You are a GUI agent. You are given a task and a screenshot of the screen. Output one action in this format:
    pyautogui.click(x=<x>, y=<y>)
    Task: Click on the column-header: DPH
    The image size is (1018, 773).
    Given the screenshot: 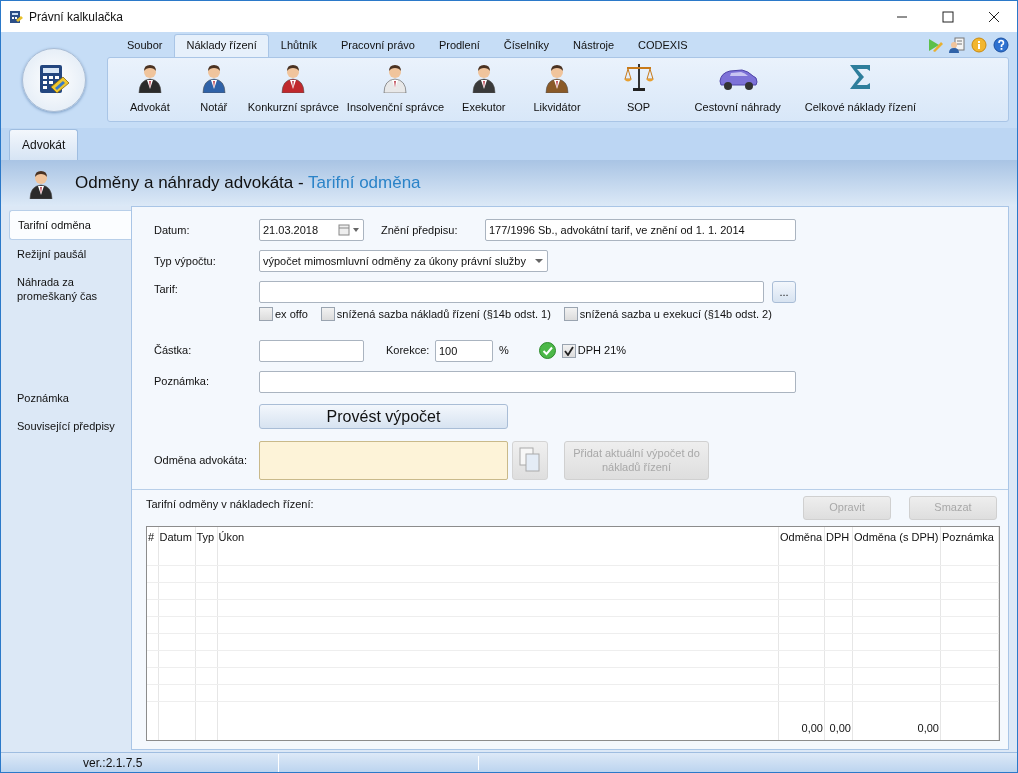 What is the action you would take?
    pyautogui.click(x=838, y=537)
    